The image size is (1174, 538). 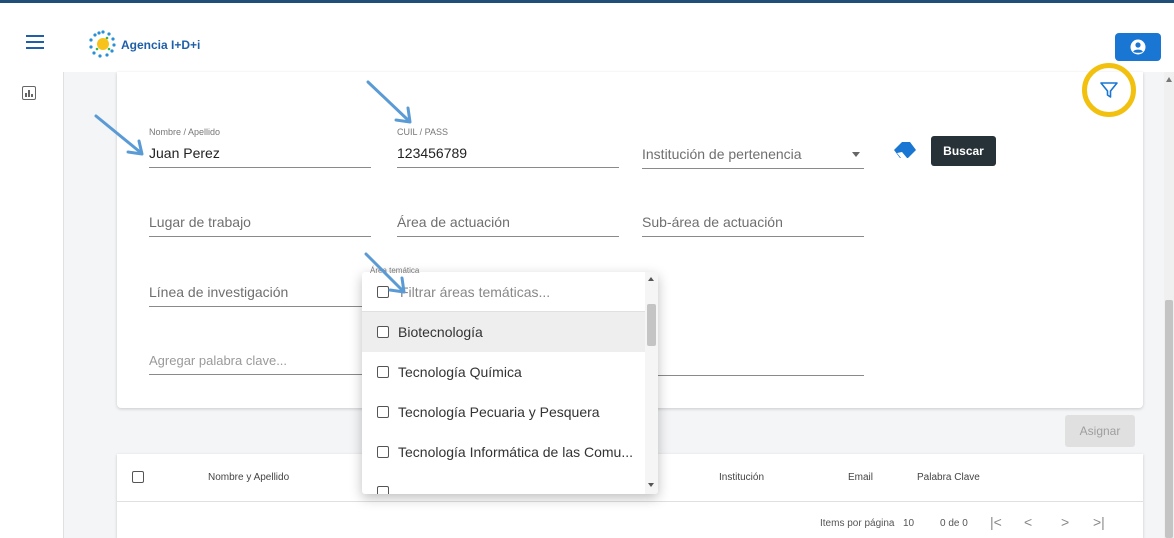 What do you see at coordinates (651, 325) in the screenshot?
I see `dropdown-scroll-thumb` at bounding box center [651, 325].